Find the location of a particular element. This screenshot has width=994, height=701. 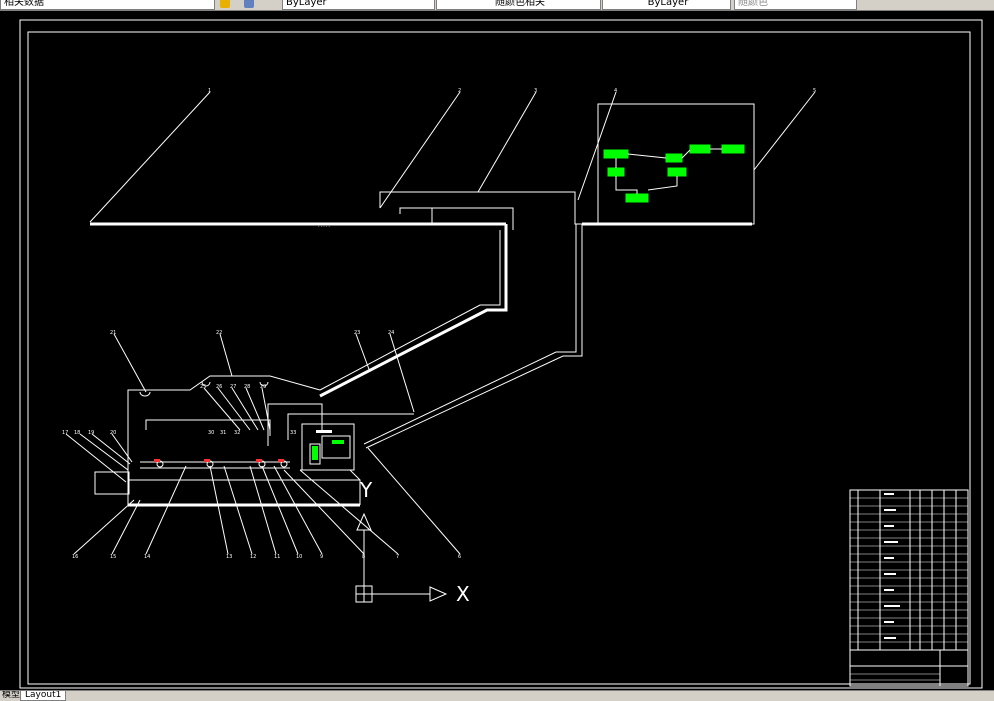

plotstyle-dropdown: 随颜色 is located at coordinates (795, 5).